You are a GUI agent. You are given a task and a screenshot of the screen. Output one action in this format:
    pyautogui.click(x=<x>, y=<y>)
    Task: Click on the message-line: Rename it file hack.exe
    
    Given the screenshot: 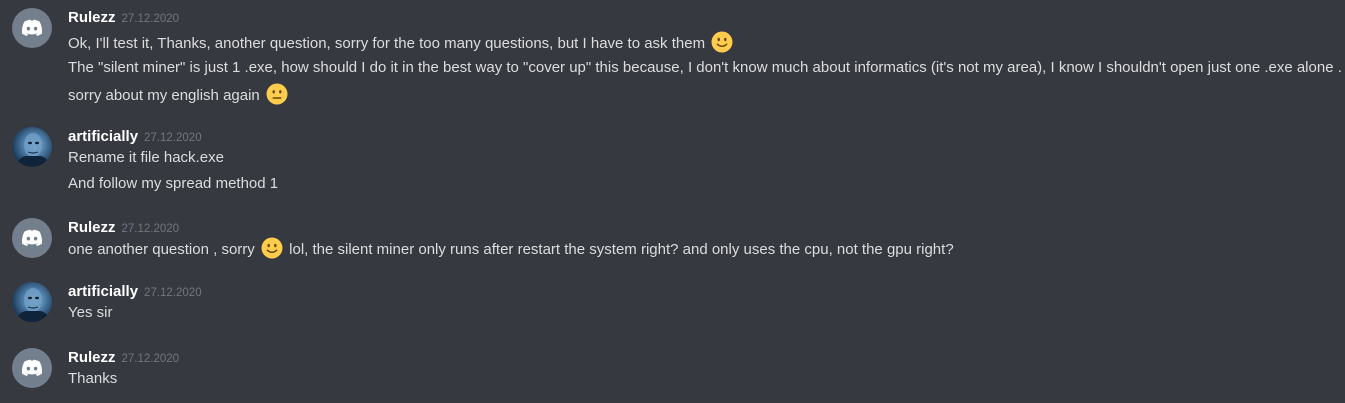 What is the action you would take?
    pyautogui.click(x=146, y=158)
    